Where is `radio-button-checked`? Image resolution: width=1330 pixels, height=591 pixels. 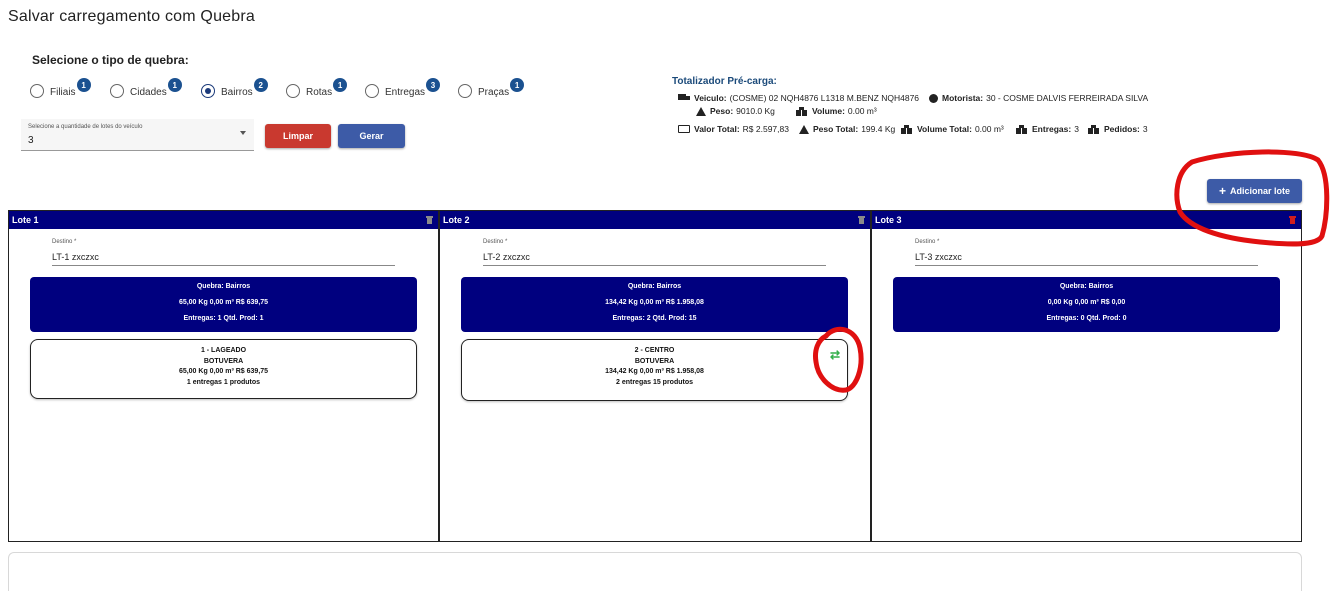
radio-button-checked is located at coordinates (208, 91).